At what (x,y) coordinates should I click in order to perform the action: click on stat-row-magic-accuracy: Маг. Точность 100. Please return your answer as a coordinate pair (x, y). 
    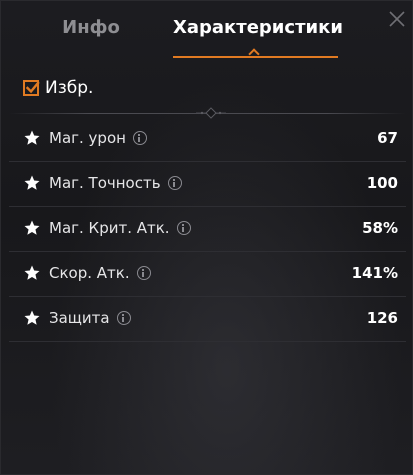
    Looking at the image, I should click on (207, 184).